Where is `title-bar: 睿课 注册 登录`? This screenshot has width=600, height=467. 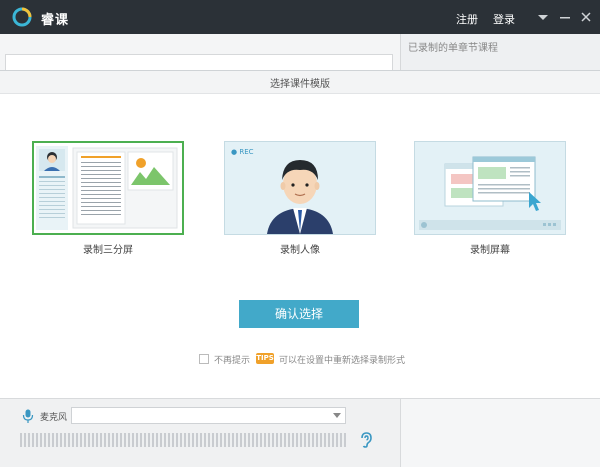 title-bar: 睿课 注册 登录 is located at coordinates (300, 17).